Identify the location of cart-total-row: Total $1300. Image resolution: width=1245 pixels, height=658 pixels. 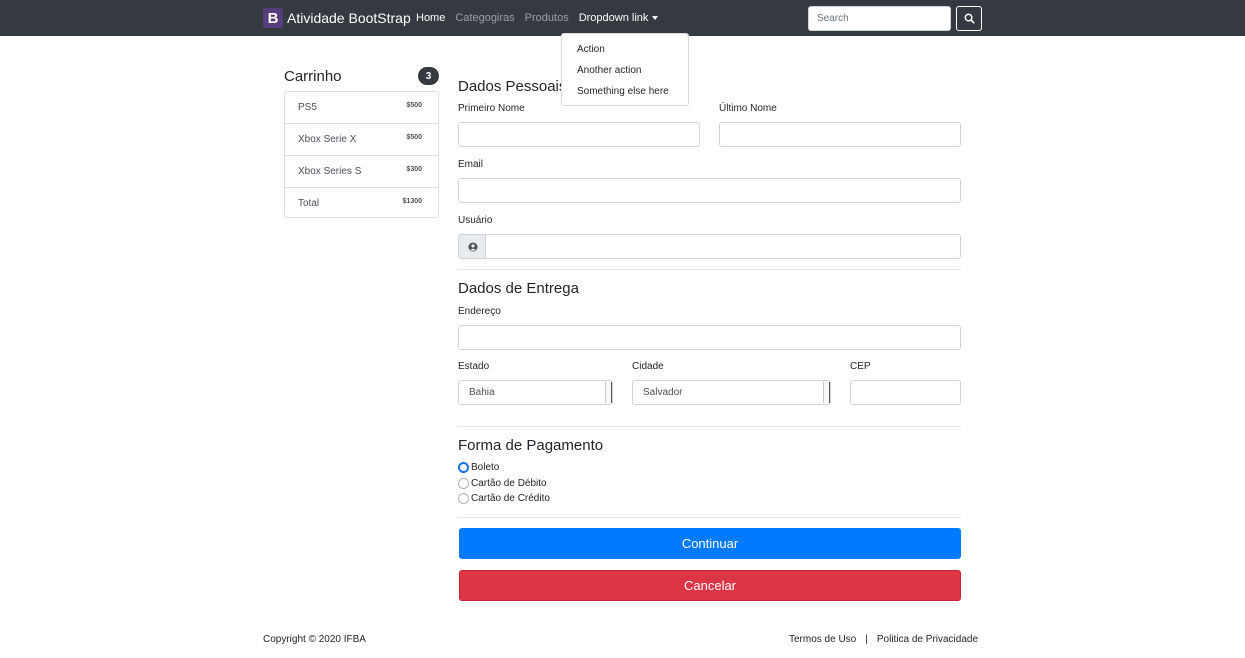
(361, 204).